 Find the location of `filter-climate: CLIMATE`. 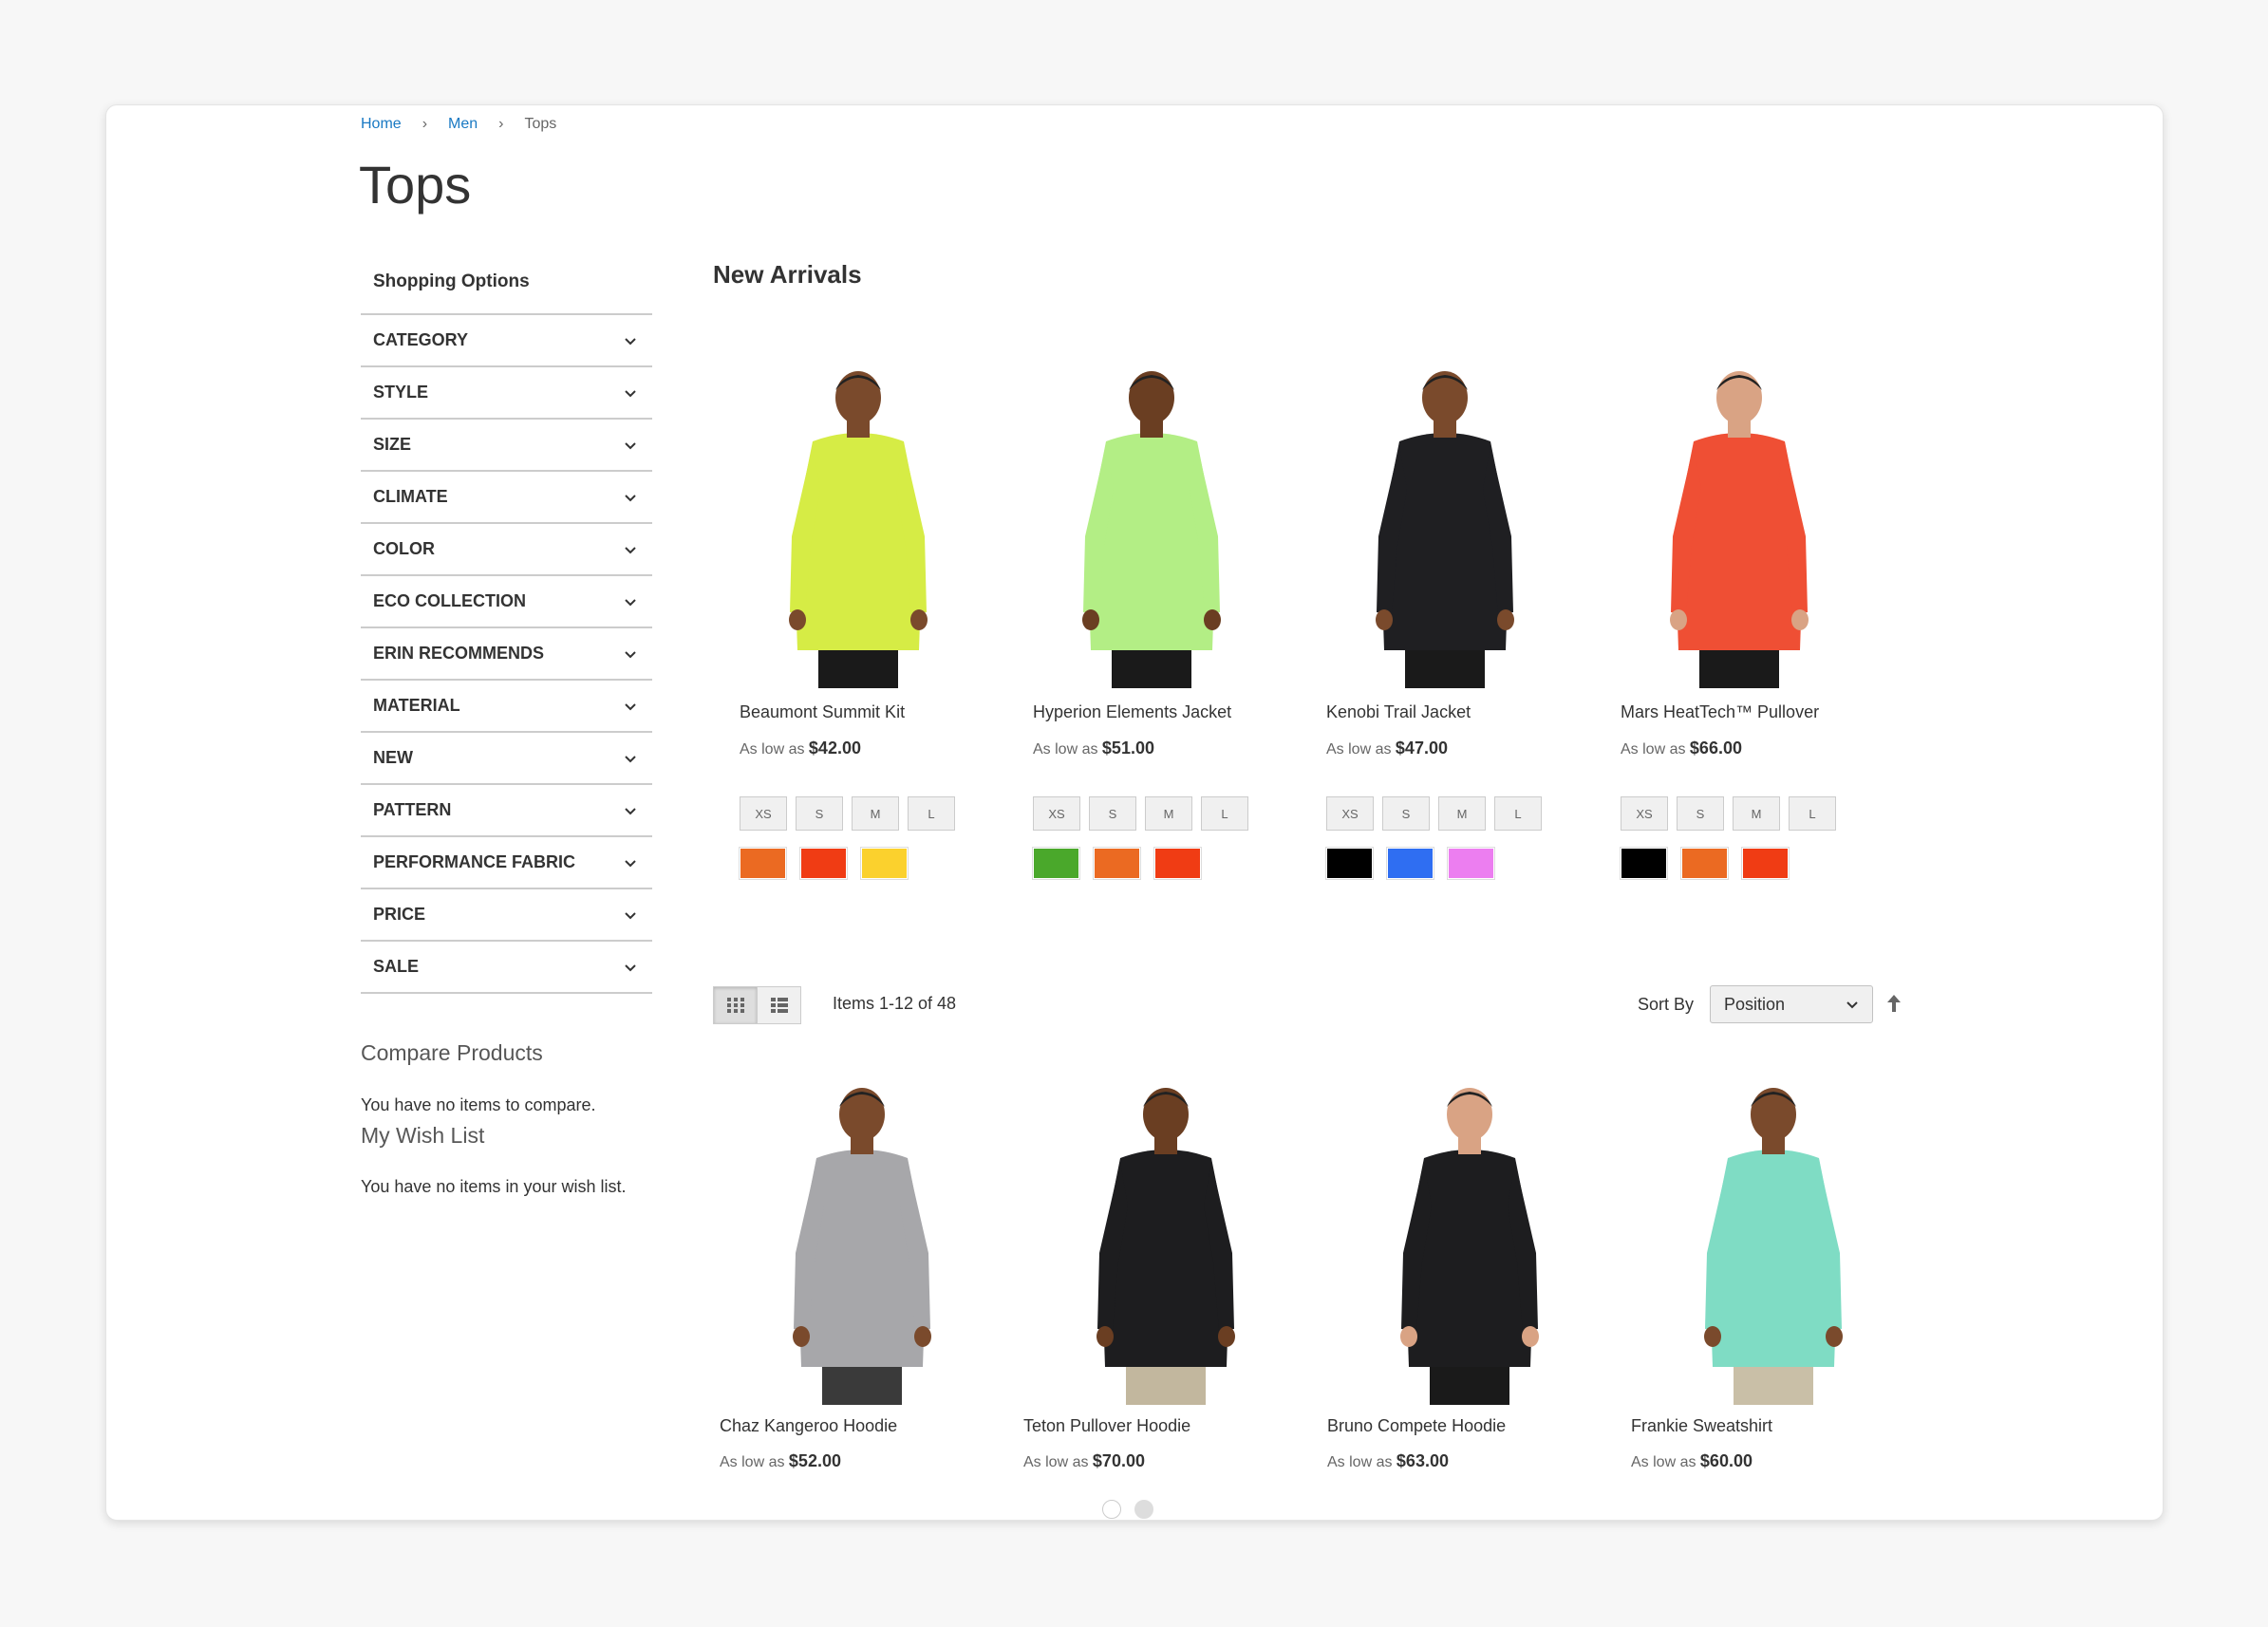

filter-climate: CLIMATE is located at coordinates (506, 498).